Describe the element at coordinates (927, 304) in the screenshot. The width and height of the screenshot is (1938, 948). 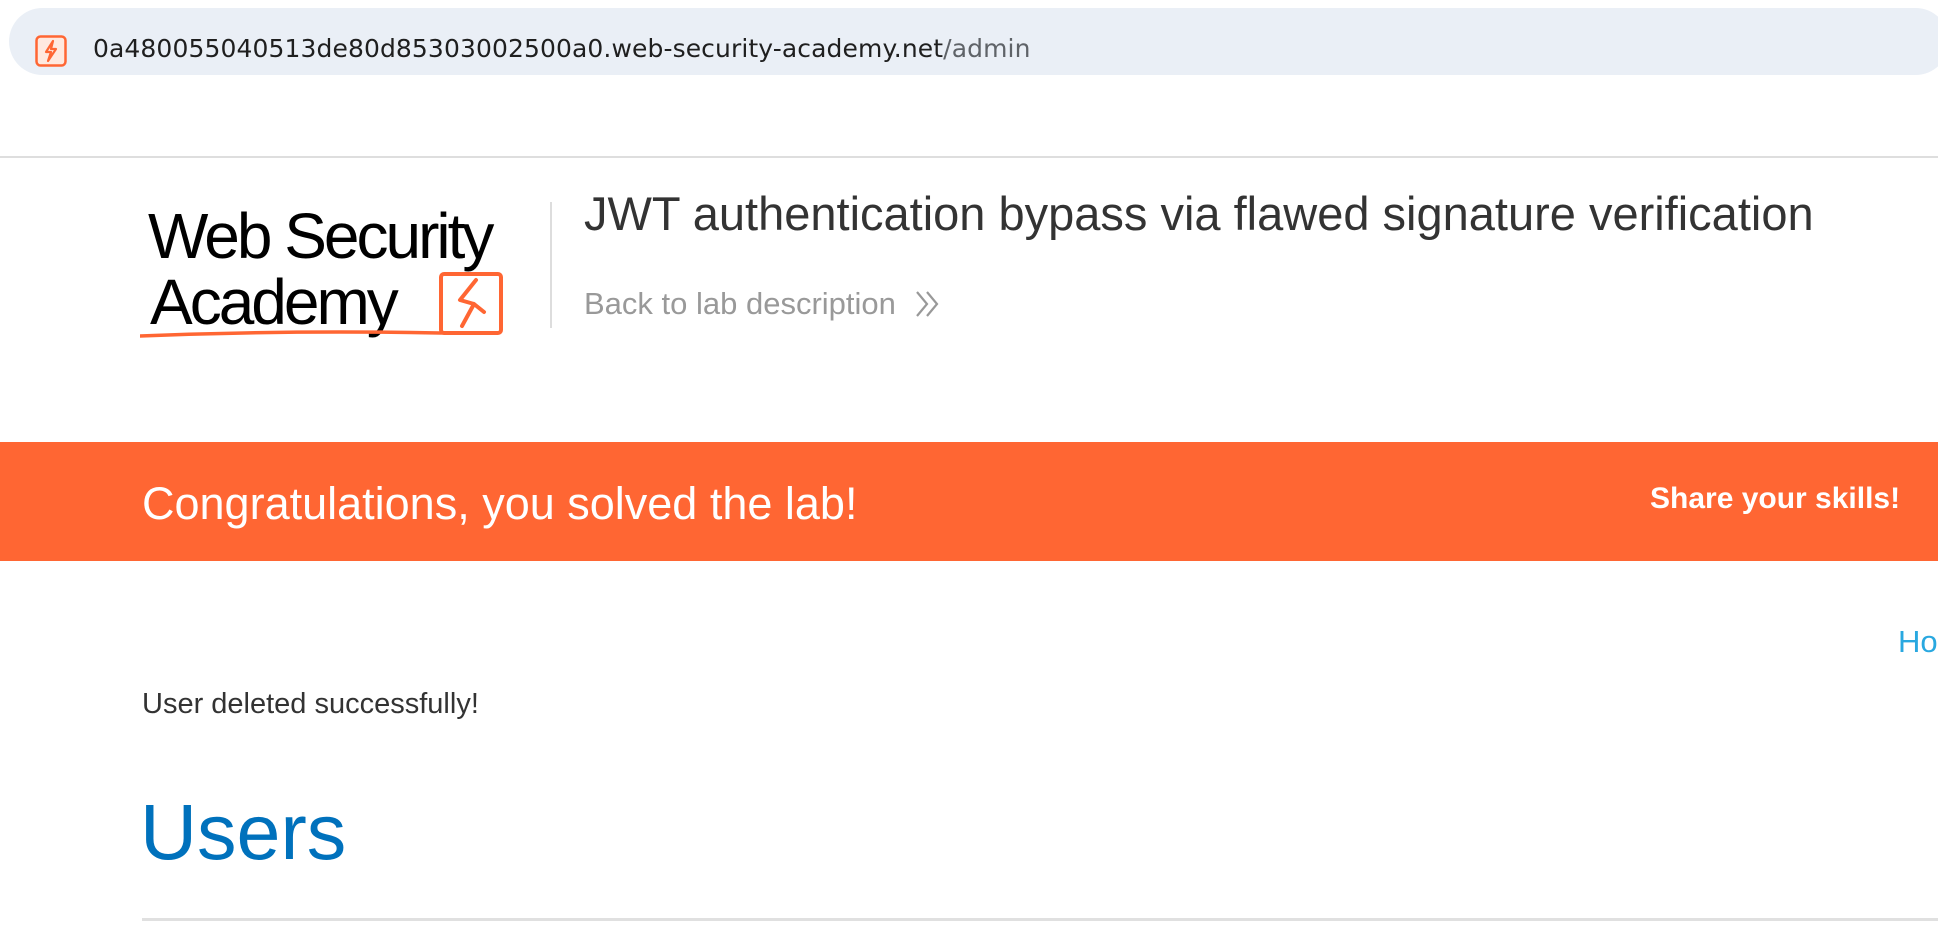
I see `double-chevron-right-icon` at that location.